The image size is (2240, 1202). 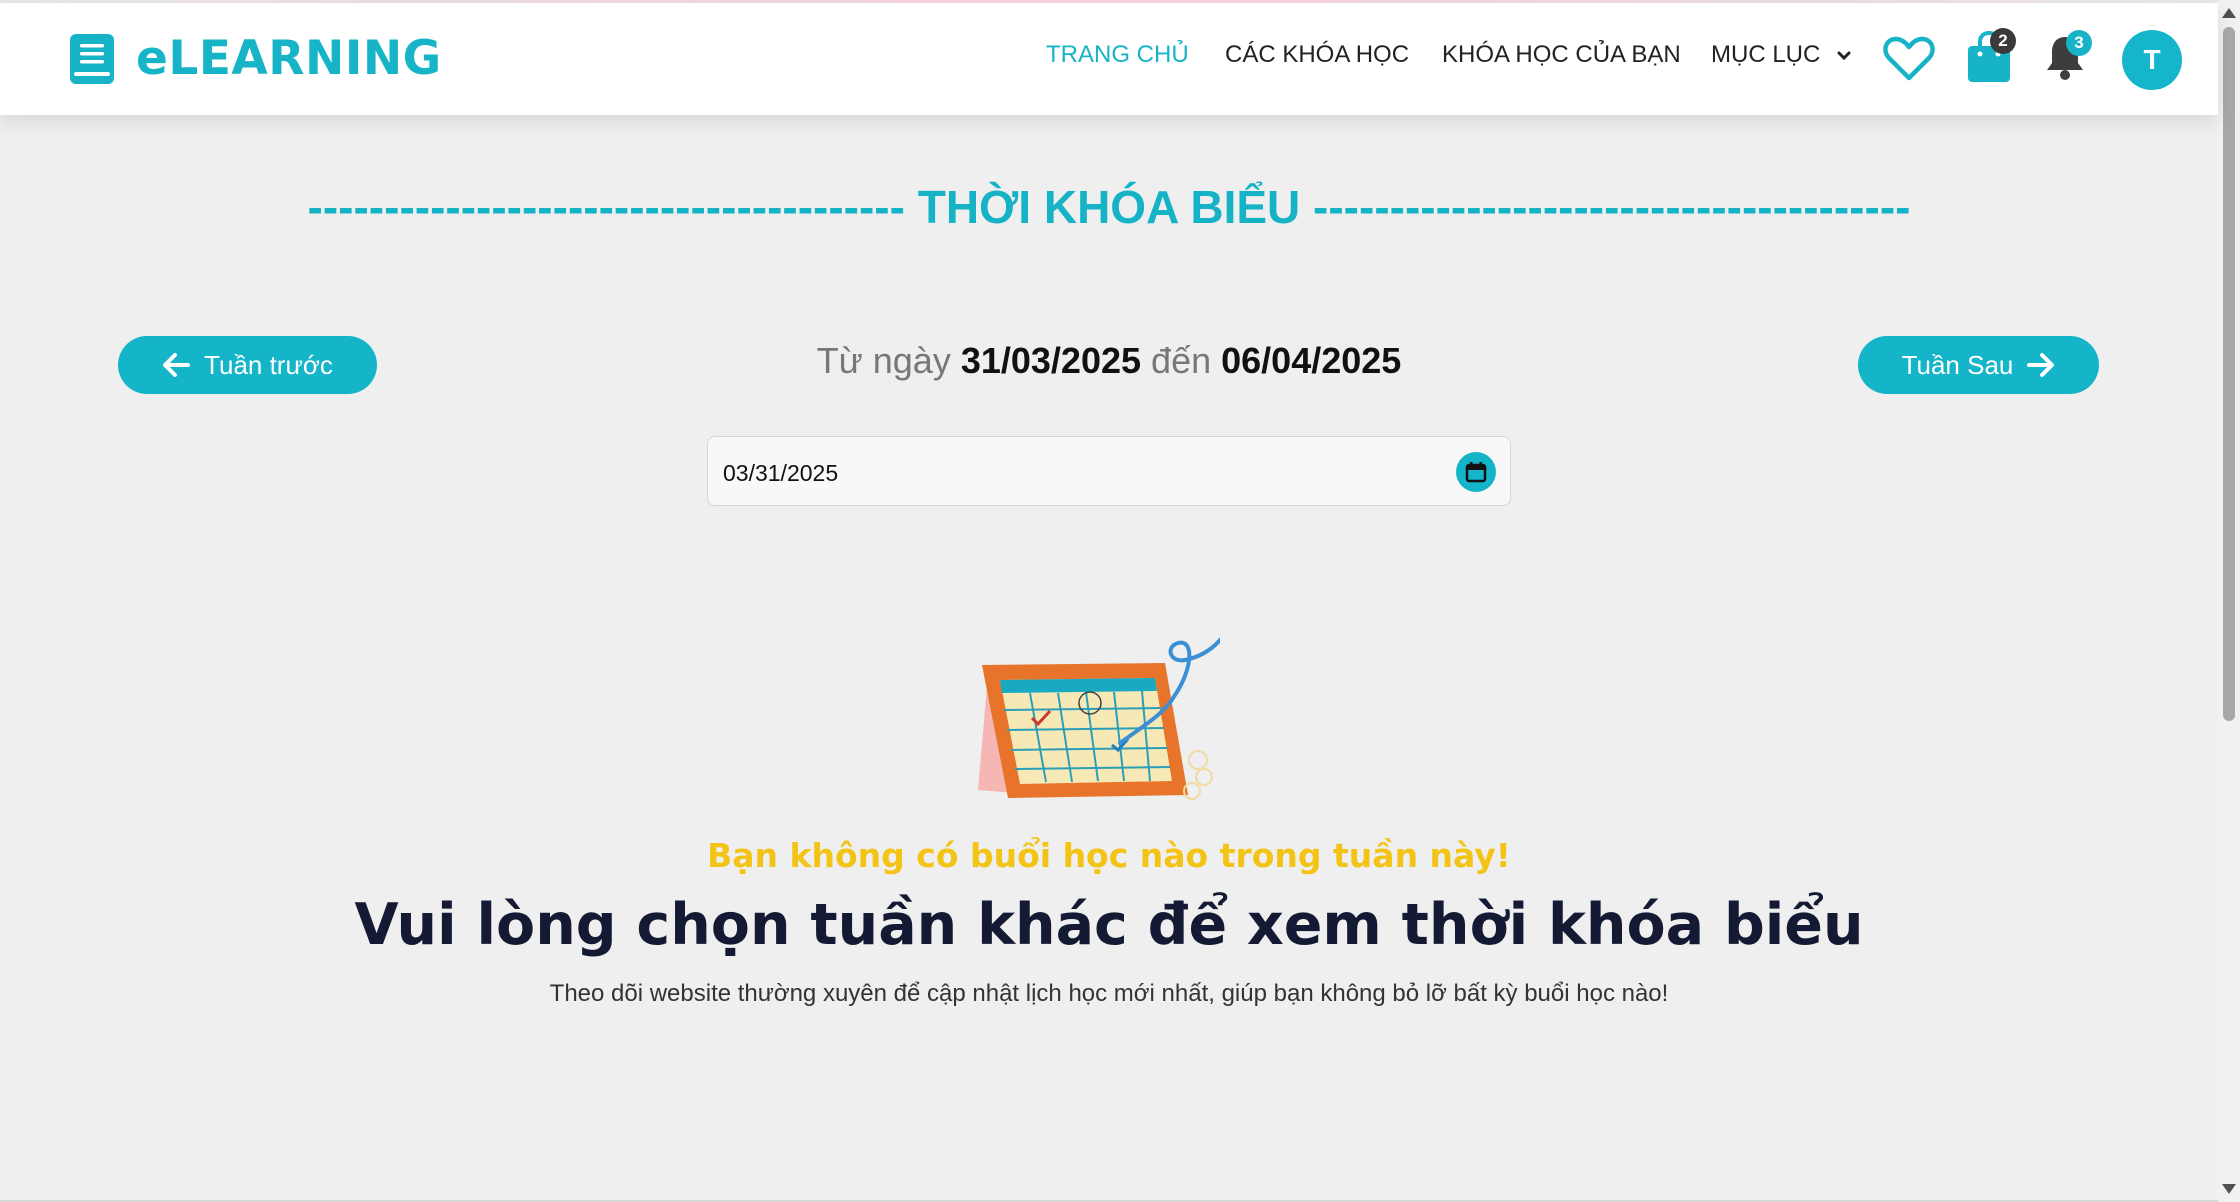 What do you see at coordinates (1311, 360) in the screenshot?
I see `range-to-date: 06/04/2025` at bounding box center [1311, 360].